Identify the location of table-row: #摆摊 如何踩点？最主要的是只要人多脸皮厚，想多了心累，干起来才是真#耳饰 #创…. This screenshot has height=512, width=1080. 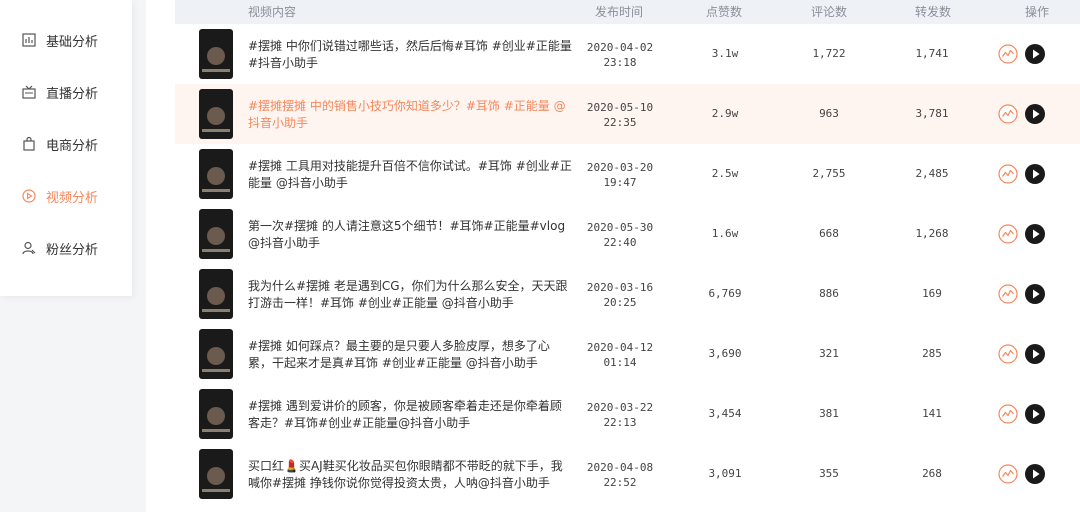
(627, 354).